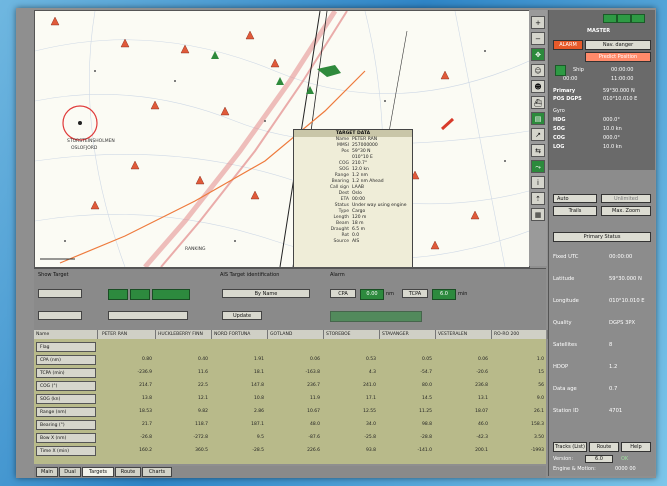 Image resolution: width=667 pixels, height=486 pixels. I want to click on table-header-cell: GOTLAND, so click(296, 334).